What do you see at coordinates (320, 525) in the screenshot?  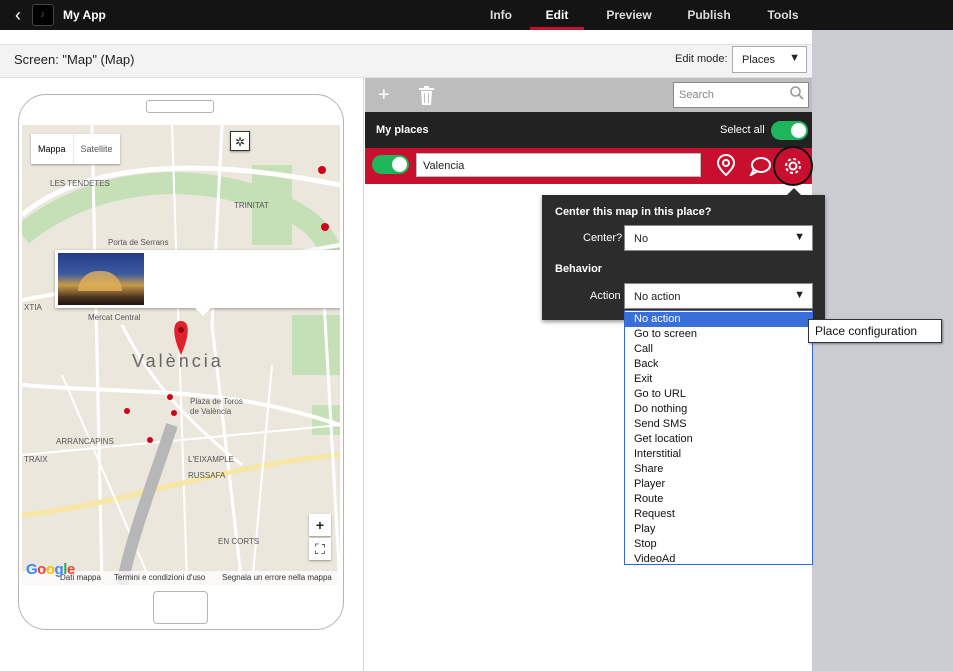 I see `zoom-in-button: +` at bounding box center [320, 525].